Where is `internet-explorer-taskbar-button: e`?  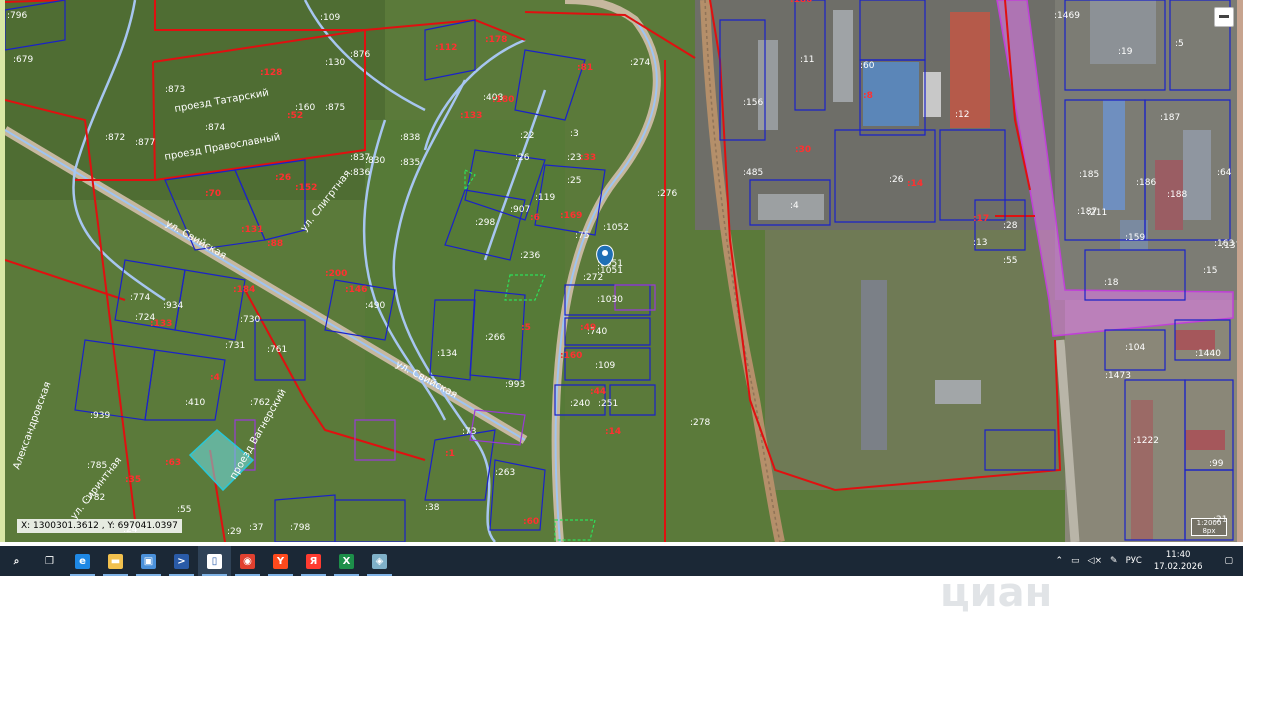 internet-explorer-taskbar-button: e is located at coordinates (82, 561).